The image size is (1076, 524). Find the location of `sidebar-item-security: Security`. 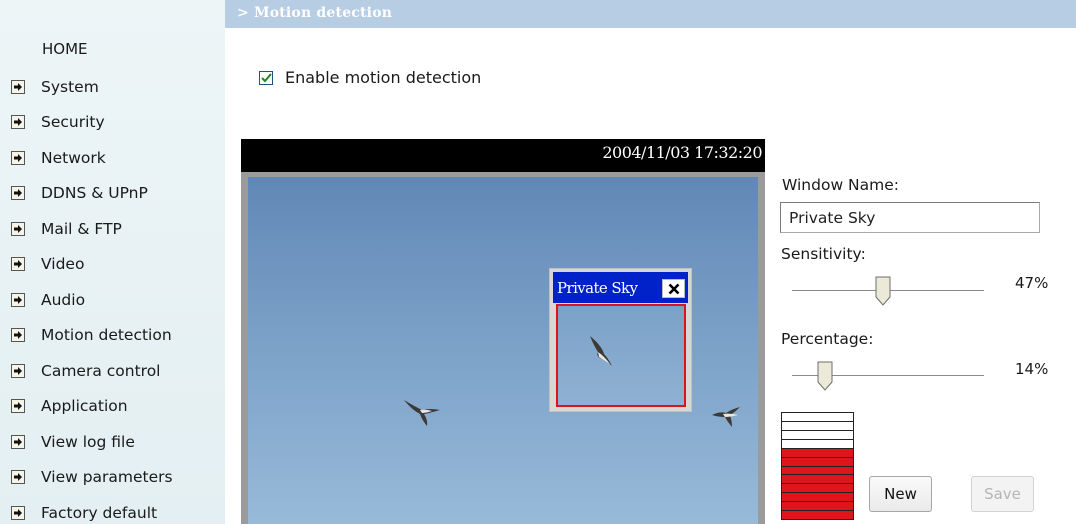

sidebar-item-security: Security is located at coordinates (112, 123).